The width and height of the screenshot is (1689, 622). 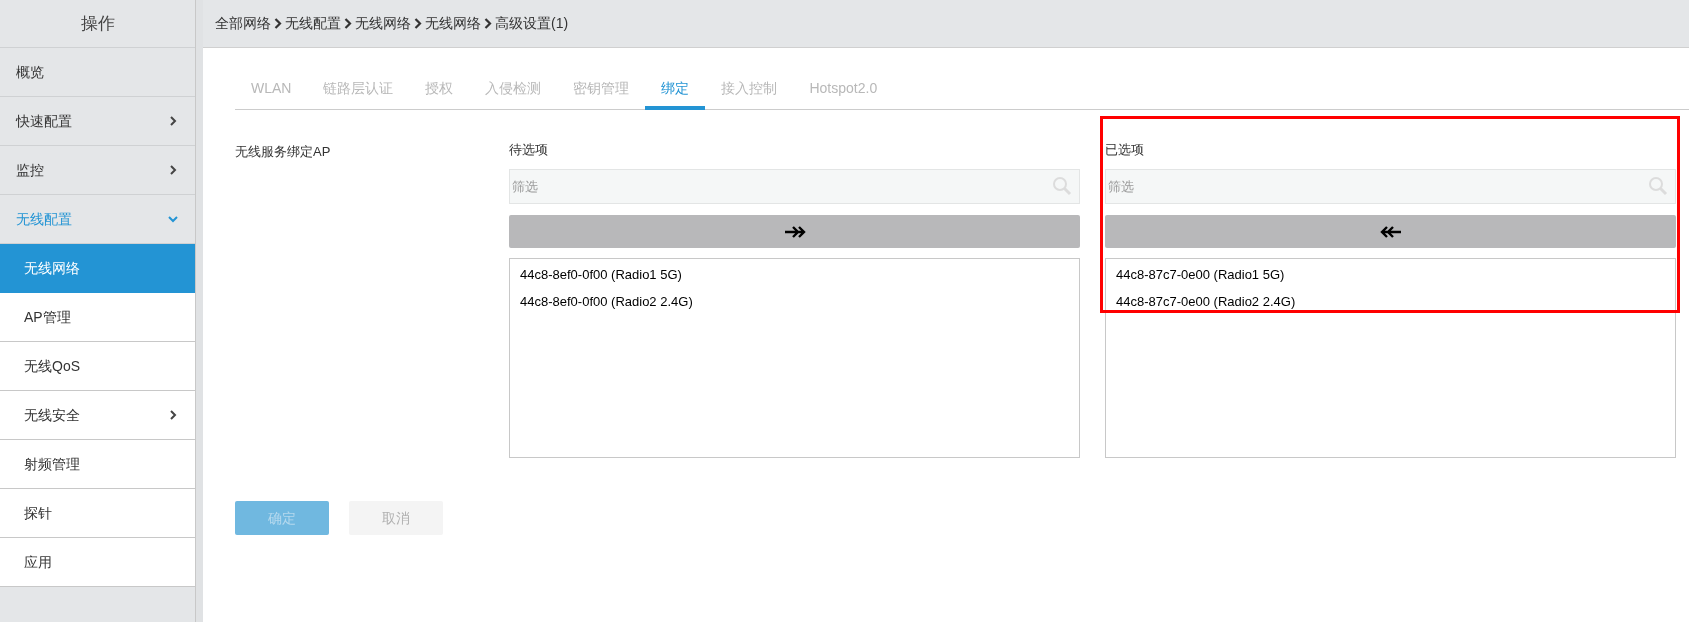 I want to click on panel-title: 待选项, so click(x=529, y=150).